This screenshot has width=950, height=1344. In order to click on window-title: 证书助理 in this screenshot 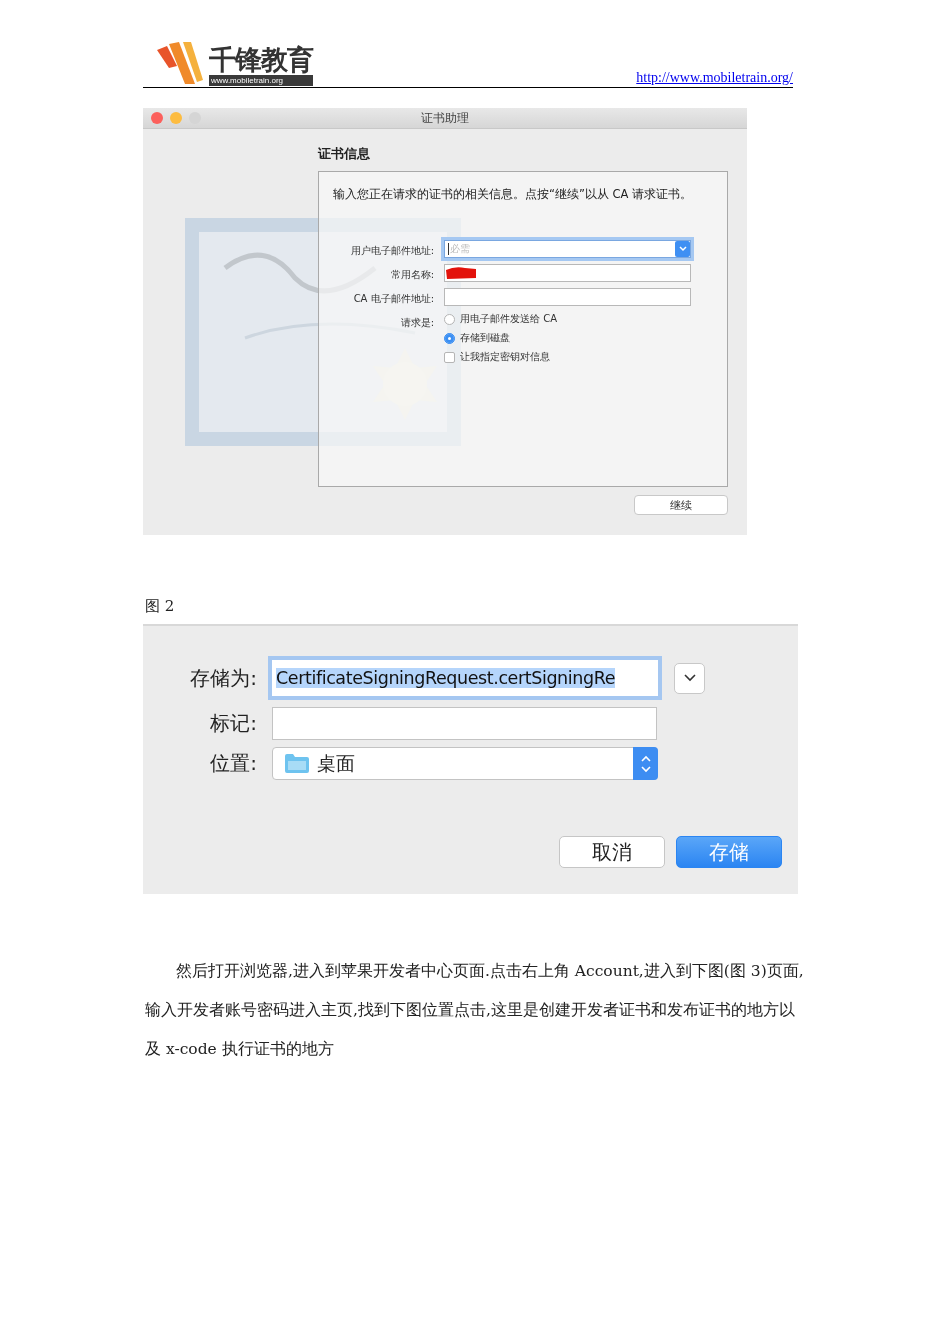, I will do `click(445, 118)`.